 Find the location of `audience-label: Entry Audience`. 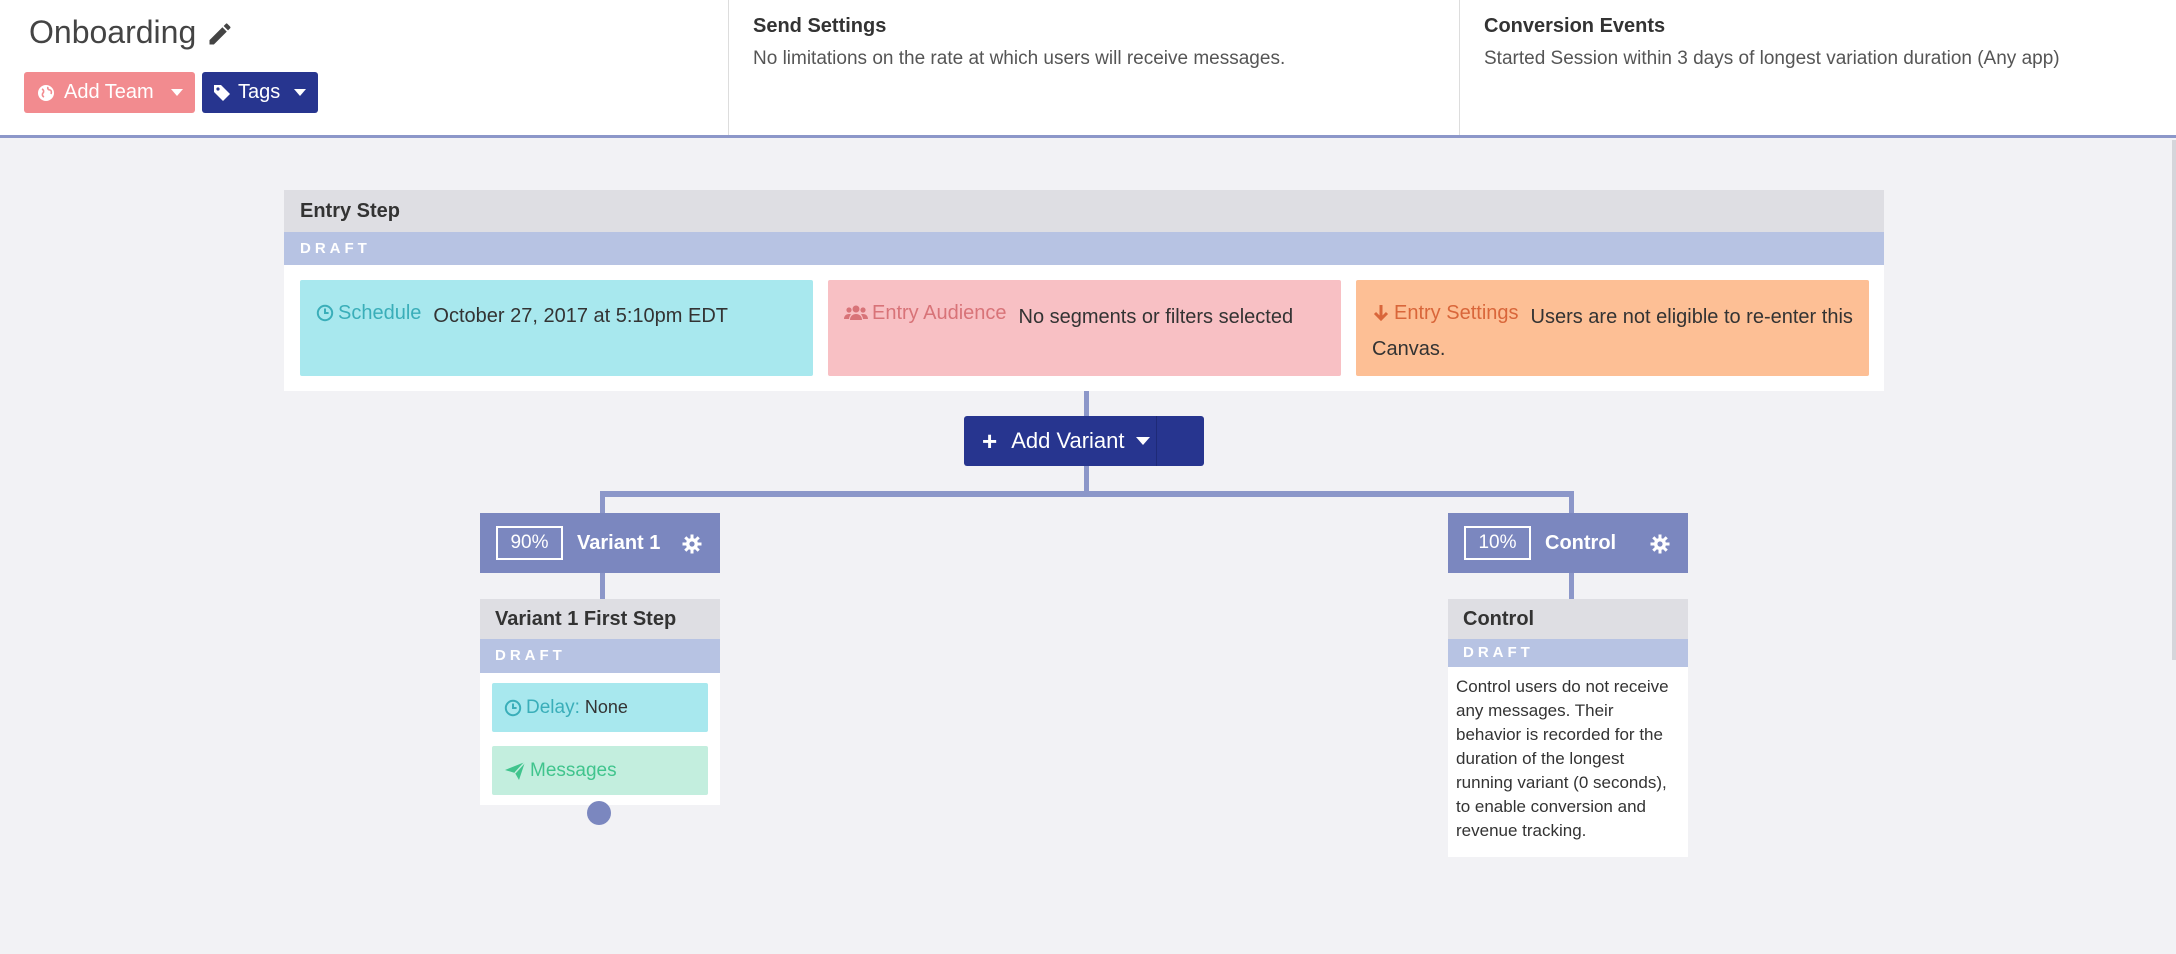

audience-label: Entry Audience is located at coordinates (939, 313).